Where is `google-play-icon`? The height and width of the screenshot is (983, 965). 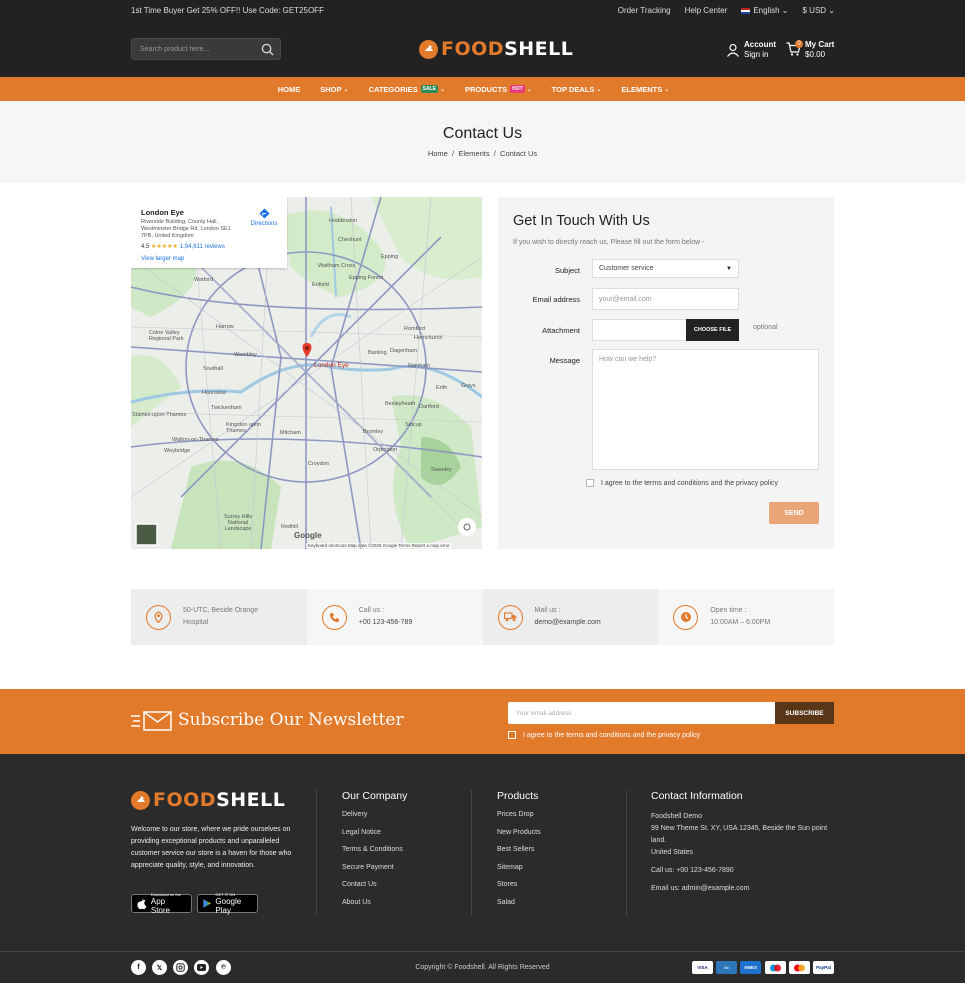
google-play-icon is located at coordinates (207, 903).